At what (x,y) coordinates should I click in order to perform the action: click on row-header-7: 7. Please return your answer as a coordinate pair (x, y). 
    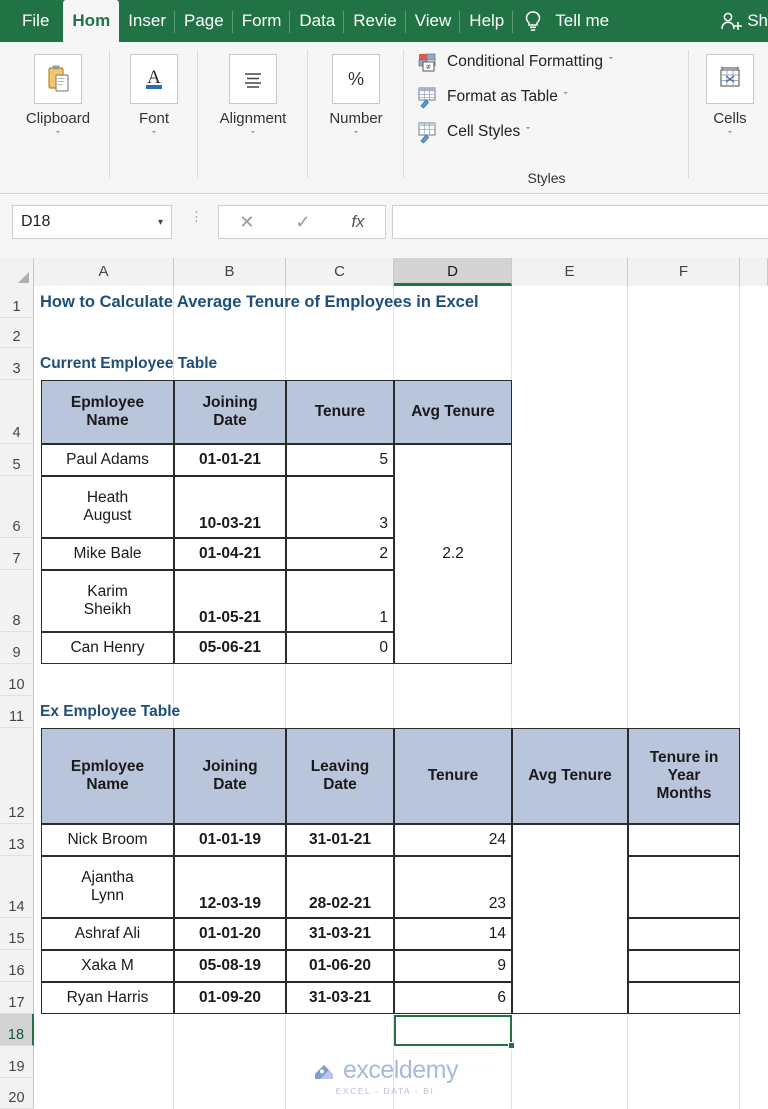
    Looking at the image, I should click on (17, 554).